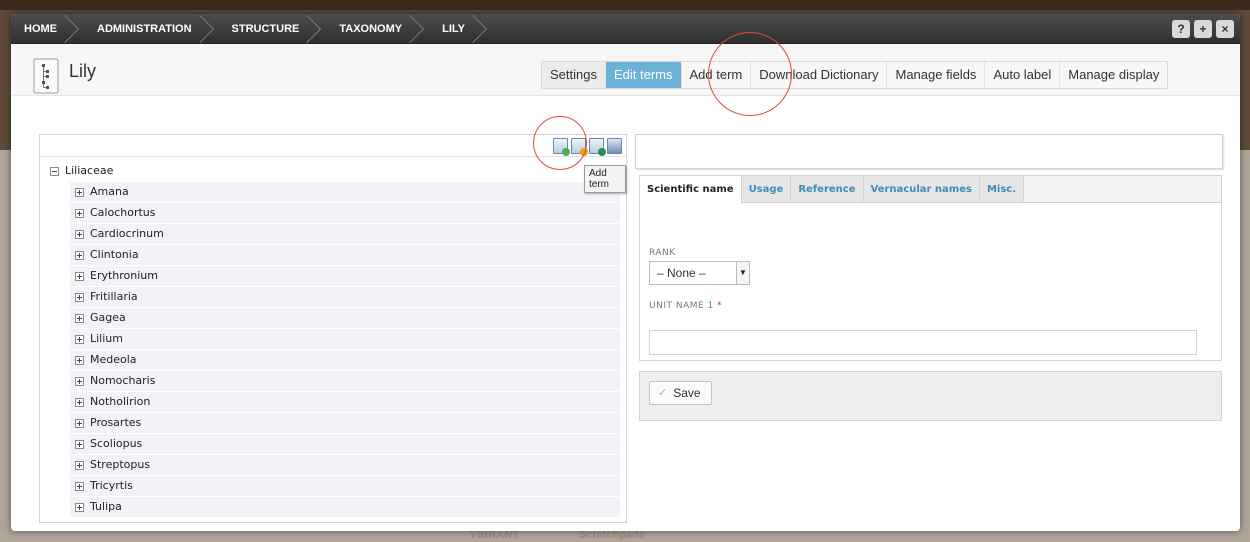 The height and width of the screenshot is (542, 1250). Describe the element at coordinates (936, 75) in the screenshot. I see `tab-manage-fields: Manage fields` at that location.